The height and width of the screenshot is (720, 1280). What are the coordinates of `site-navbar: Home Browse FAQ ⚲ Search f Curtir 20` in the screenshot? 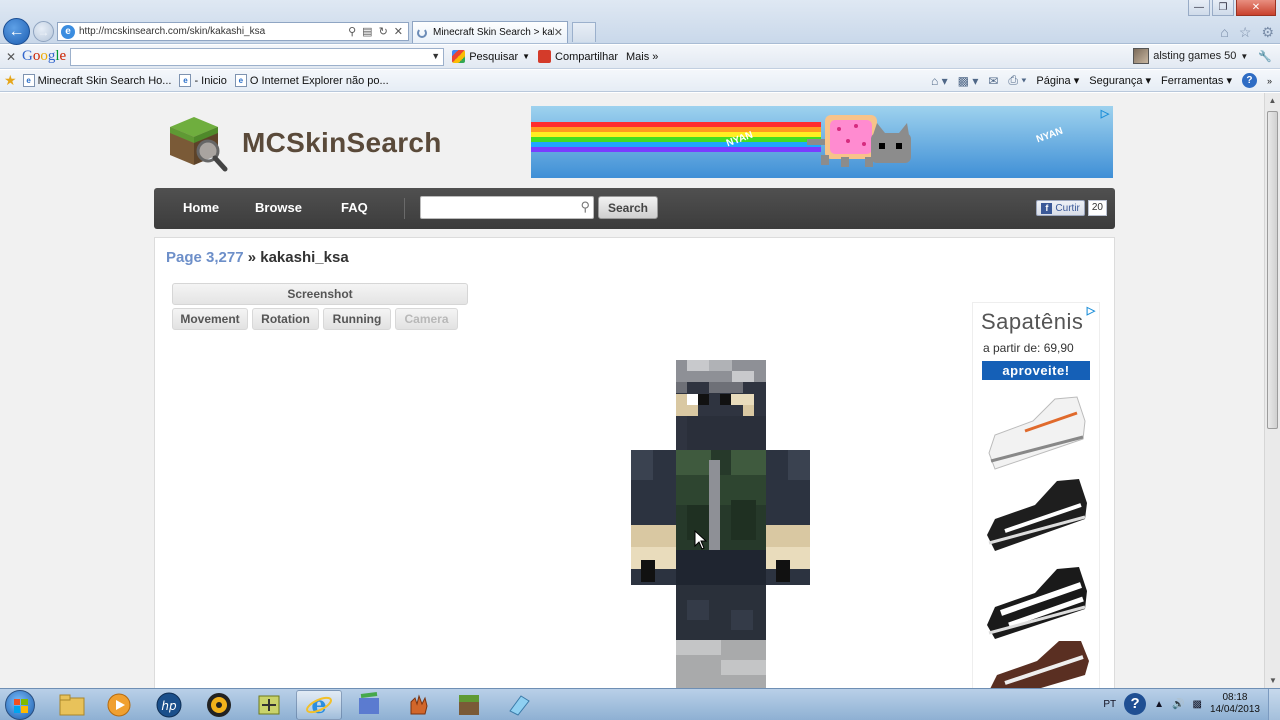 It's located at (634, 208).